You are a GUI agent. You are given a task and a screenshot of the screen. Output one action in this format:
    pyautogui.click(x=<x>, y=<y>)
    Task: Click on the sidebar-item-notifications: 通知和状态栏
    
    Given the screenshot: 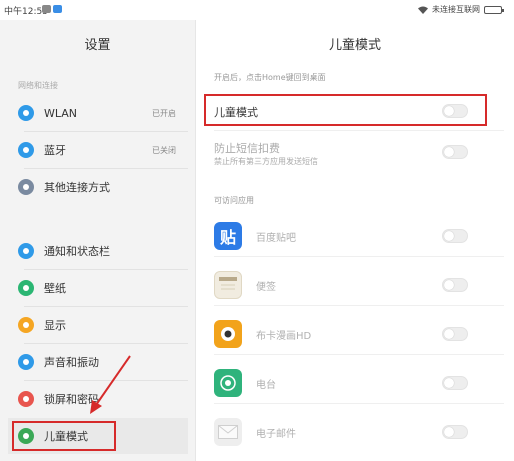 What is the action you would take?
    pyautogui.click(x=98, y=251)
    